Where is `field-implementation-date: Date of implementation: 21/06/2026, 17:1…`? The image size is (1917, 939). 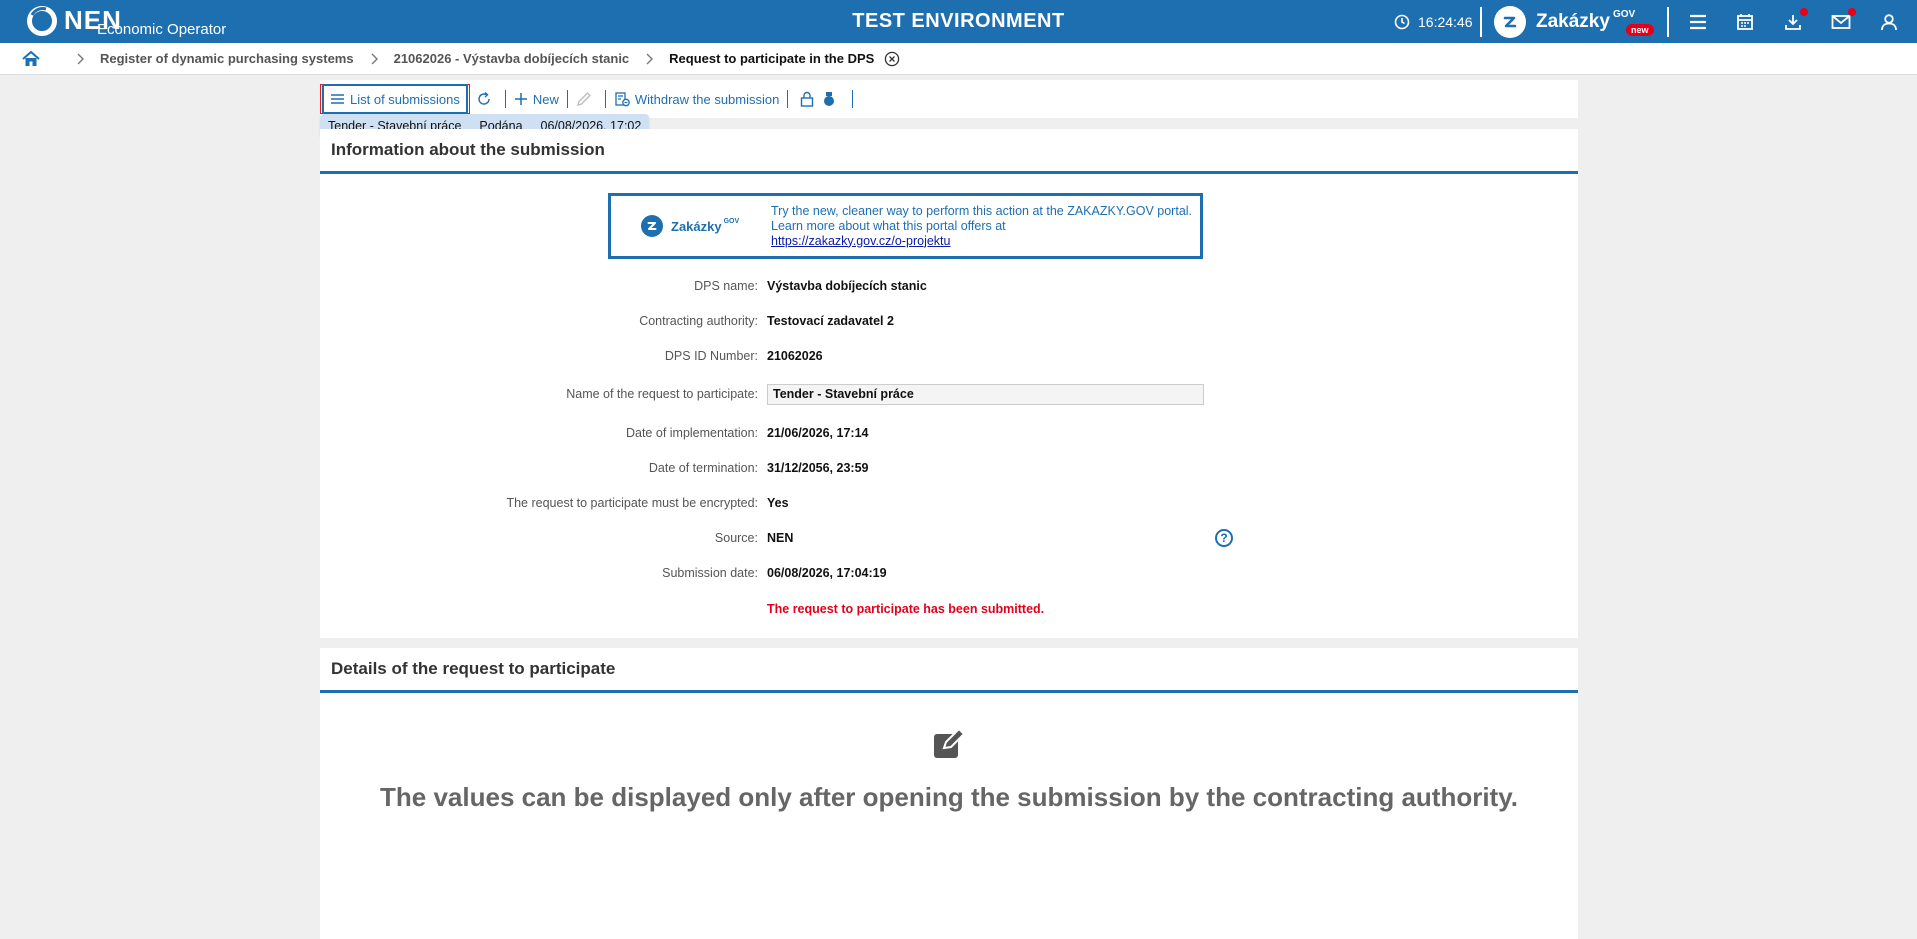
field-implementation-date: Date of implementation: 21/06/2026, 17:1… is located at coordinates (949, 436).